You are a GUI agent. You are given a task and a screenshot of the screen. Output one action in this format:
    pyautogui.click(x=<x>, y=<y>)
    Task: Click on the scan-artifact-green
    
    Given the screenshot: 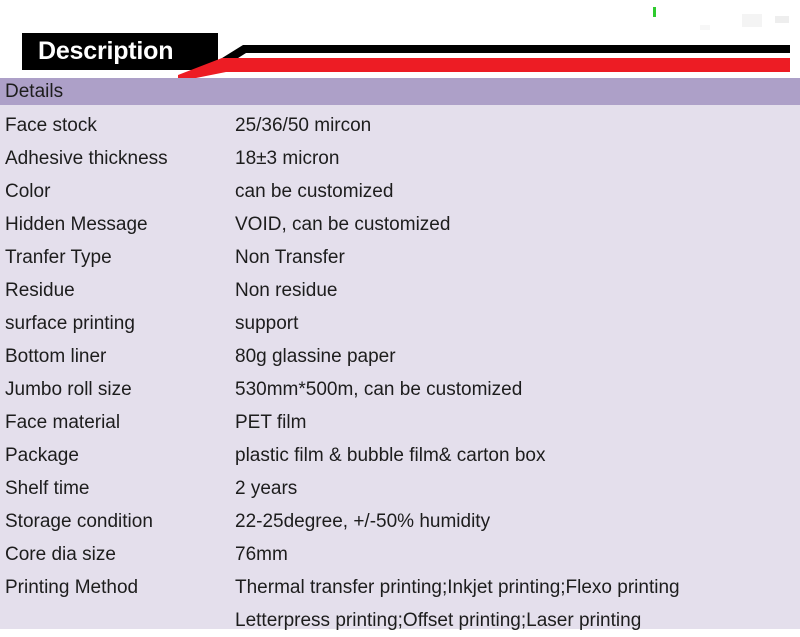 What is the action you would take?
    pyautogui.click(x=654, y=12)
    